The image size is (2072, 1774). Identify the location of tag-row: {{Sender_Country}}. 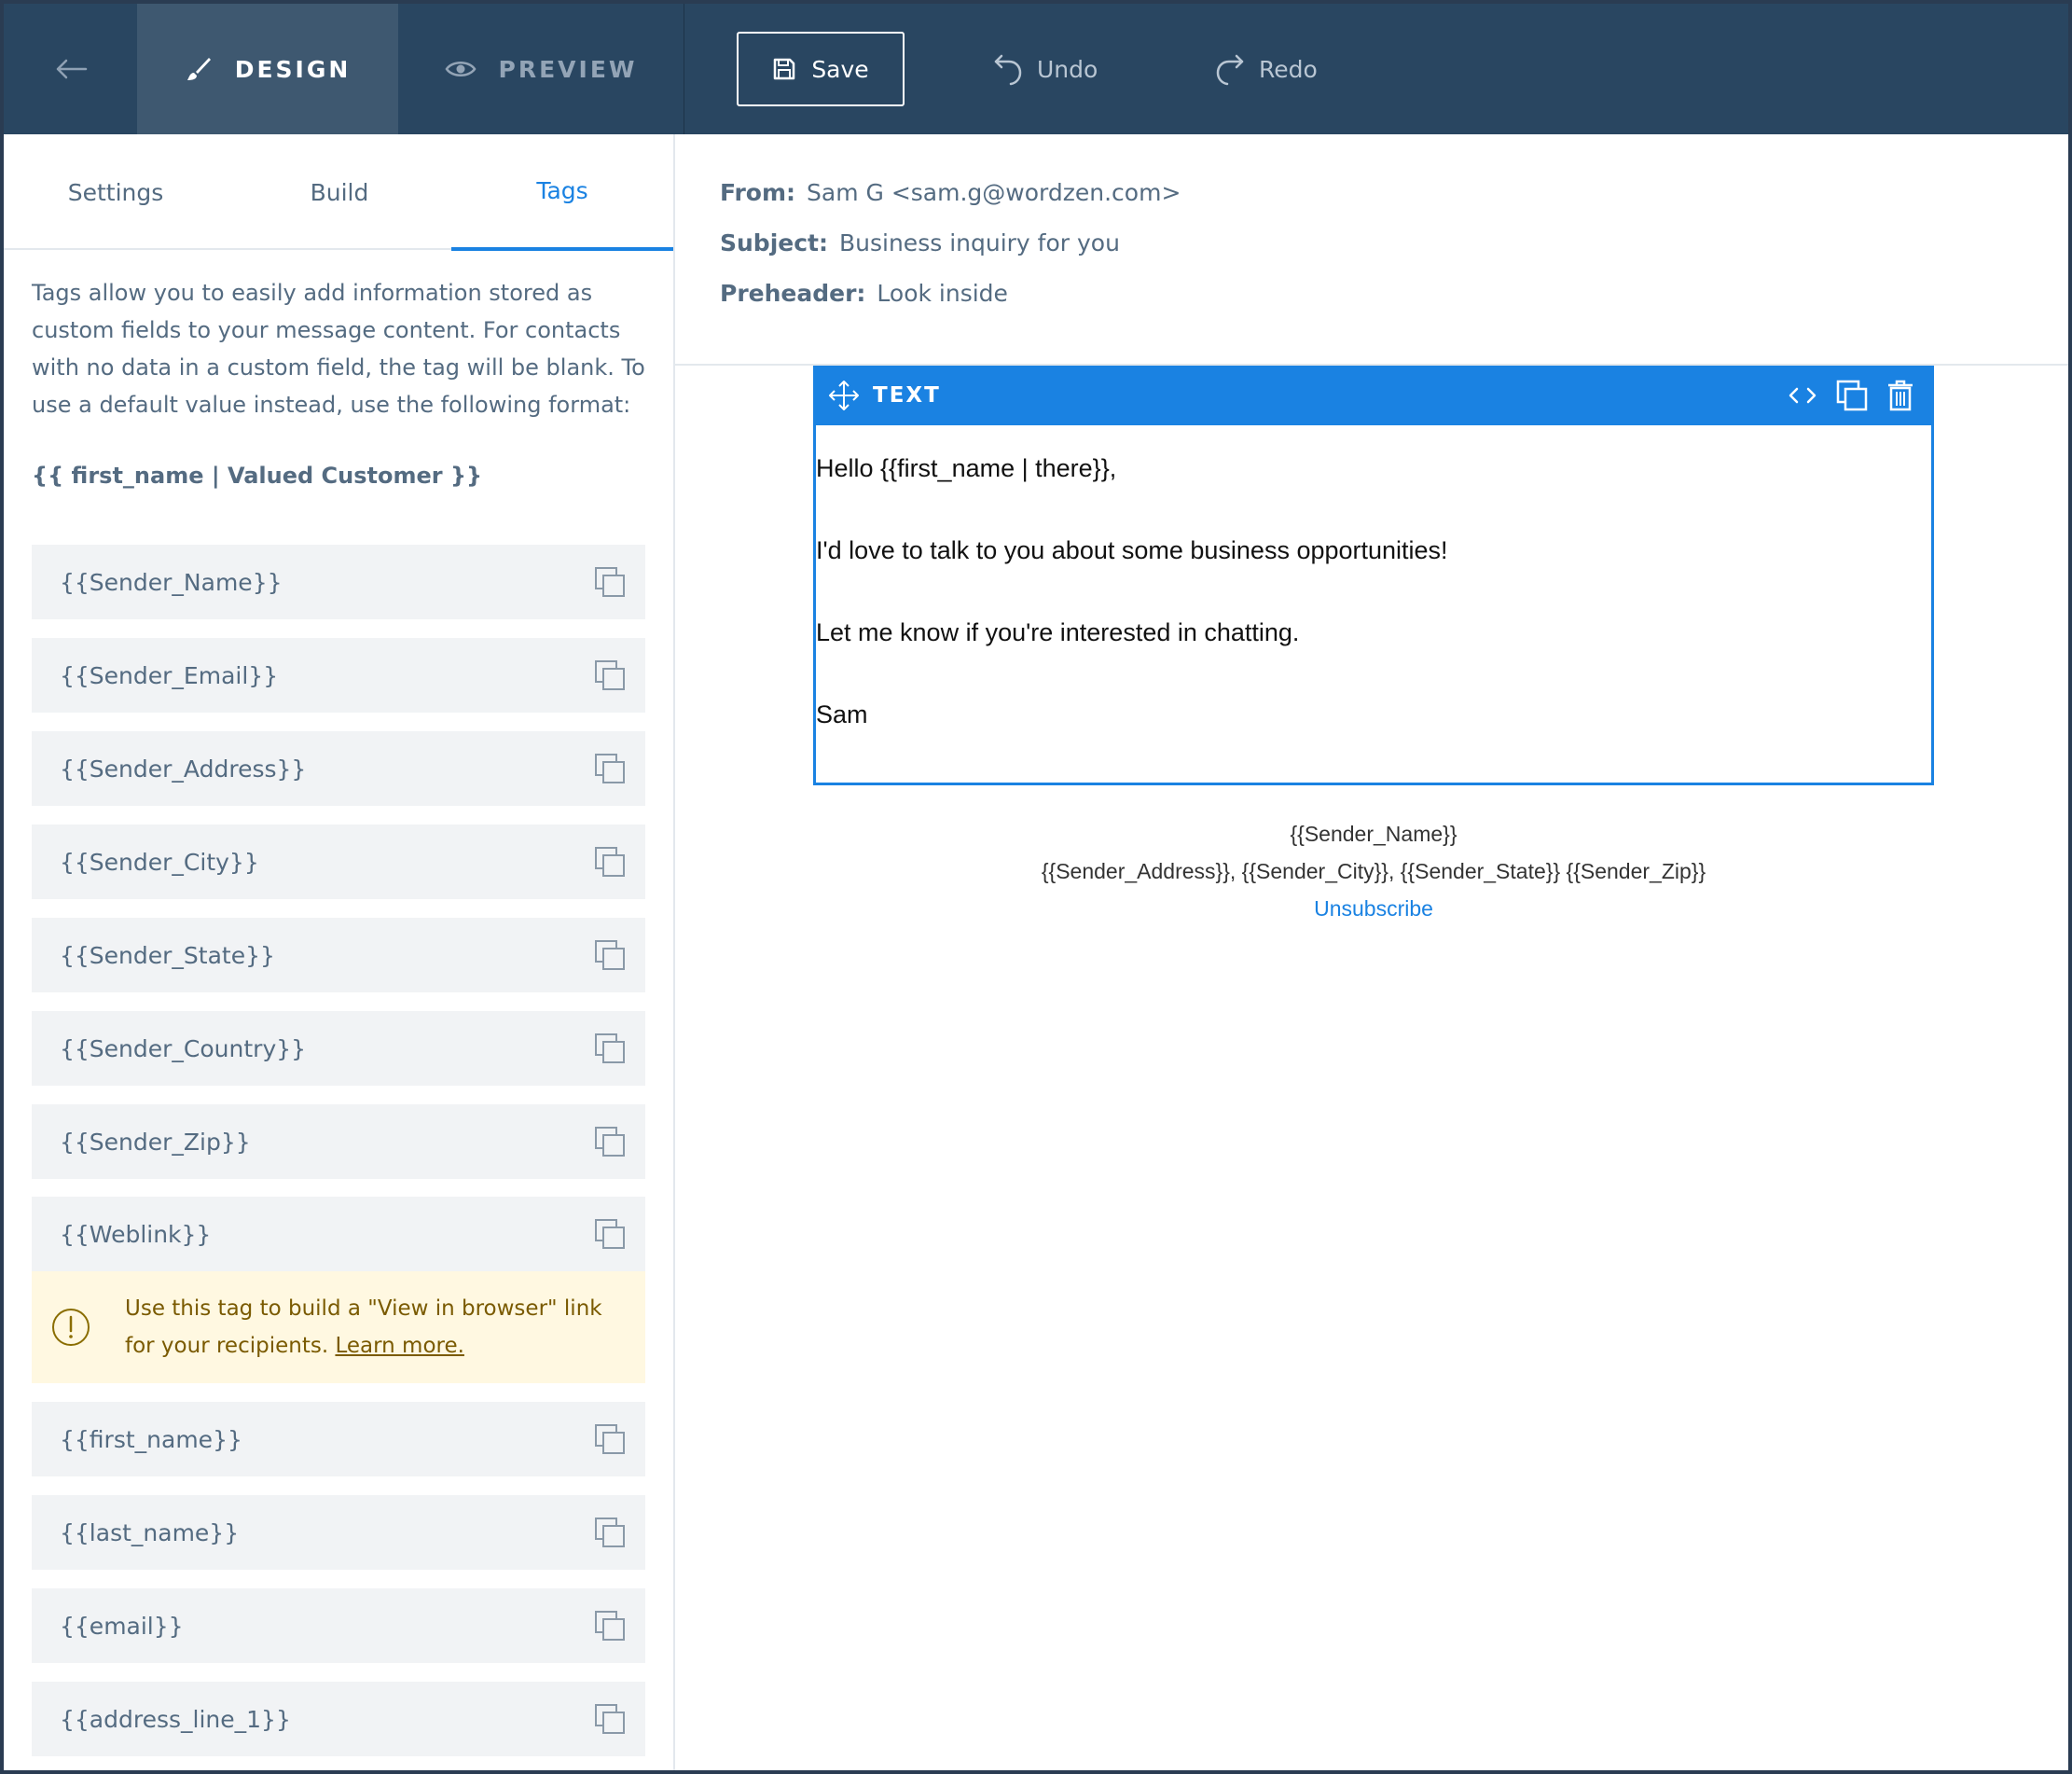
(338, 1048).